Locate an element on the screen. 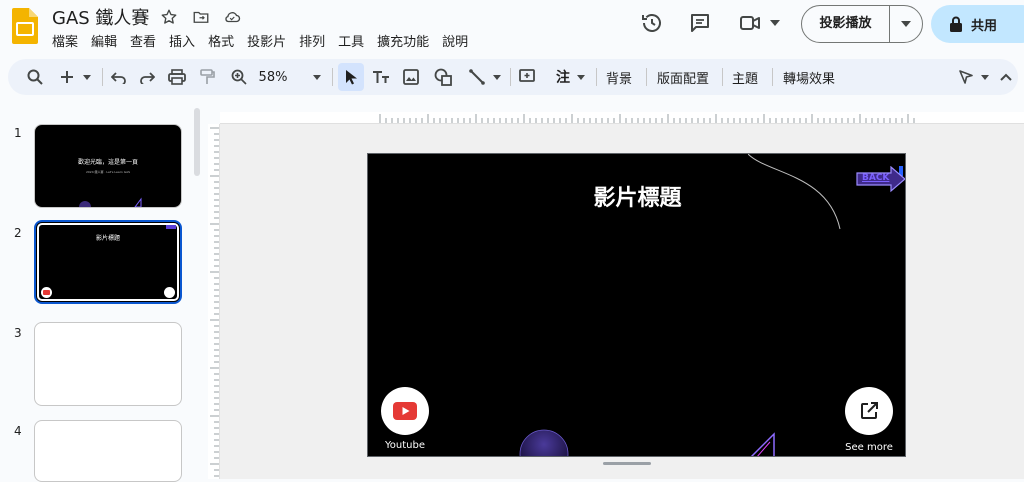 The width and height of the screenshot is (1024, 482). meet-video-icon is located at coordinates (750, 23).